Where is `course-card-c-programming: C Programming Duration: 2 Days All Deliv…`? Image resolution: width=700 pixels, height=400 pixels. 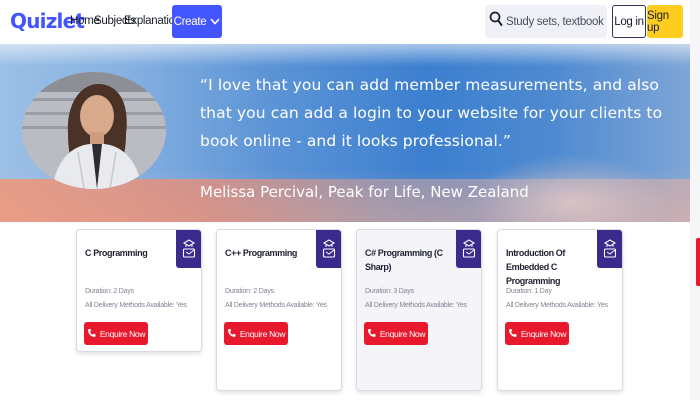 course-card-c-programming: C Programming Duration: 2 Days All Deliv… is located at coordinates (139, 290).